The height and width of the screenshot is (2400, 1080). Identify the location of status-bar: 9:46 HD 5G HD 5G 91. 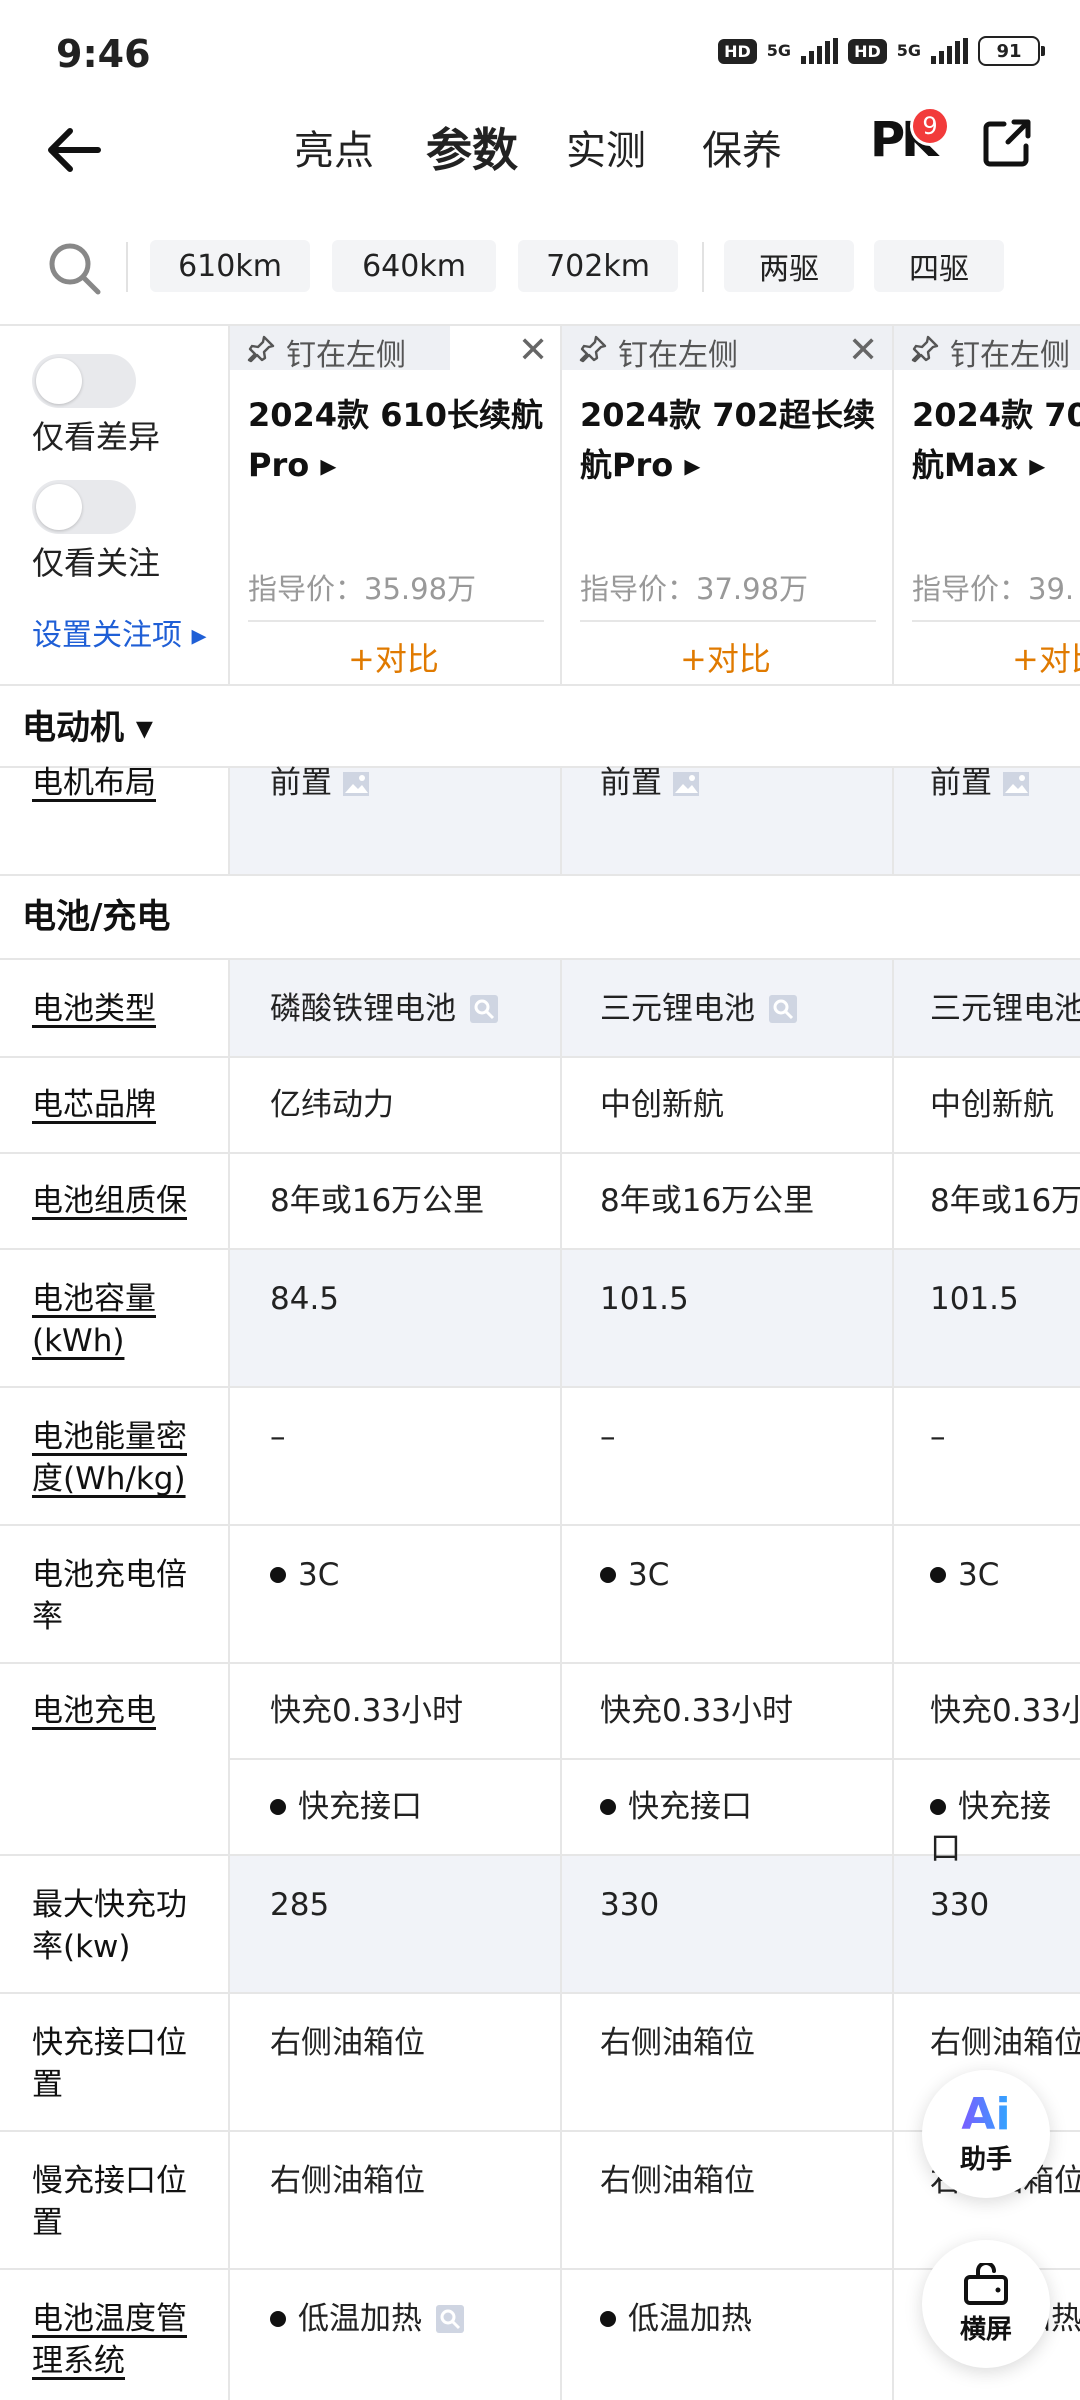
(540, 55).